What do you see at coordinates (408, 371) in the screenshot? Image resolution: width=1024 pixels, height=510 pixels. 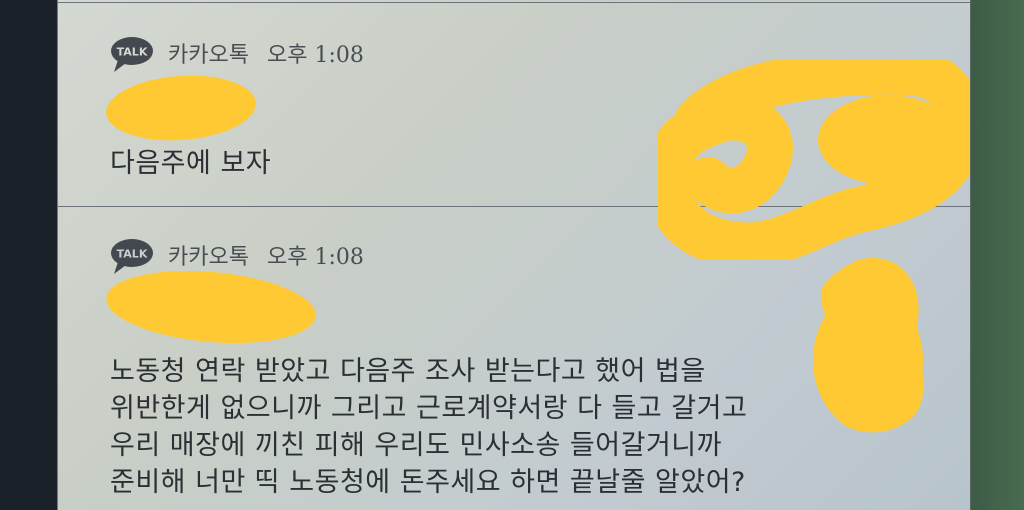 I see `message-line: 노동청 연락 받았고 다음주 조사 받는다고 했어 법을` at bounding box center [408, 371].